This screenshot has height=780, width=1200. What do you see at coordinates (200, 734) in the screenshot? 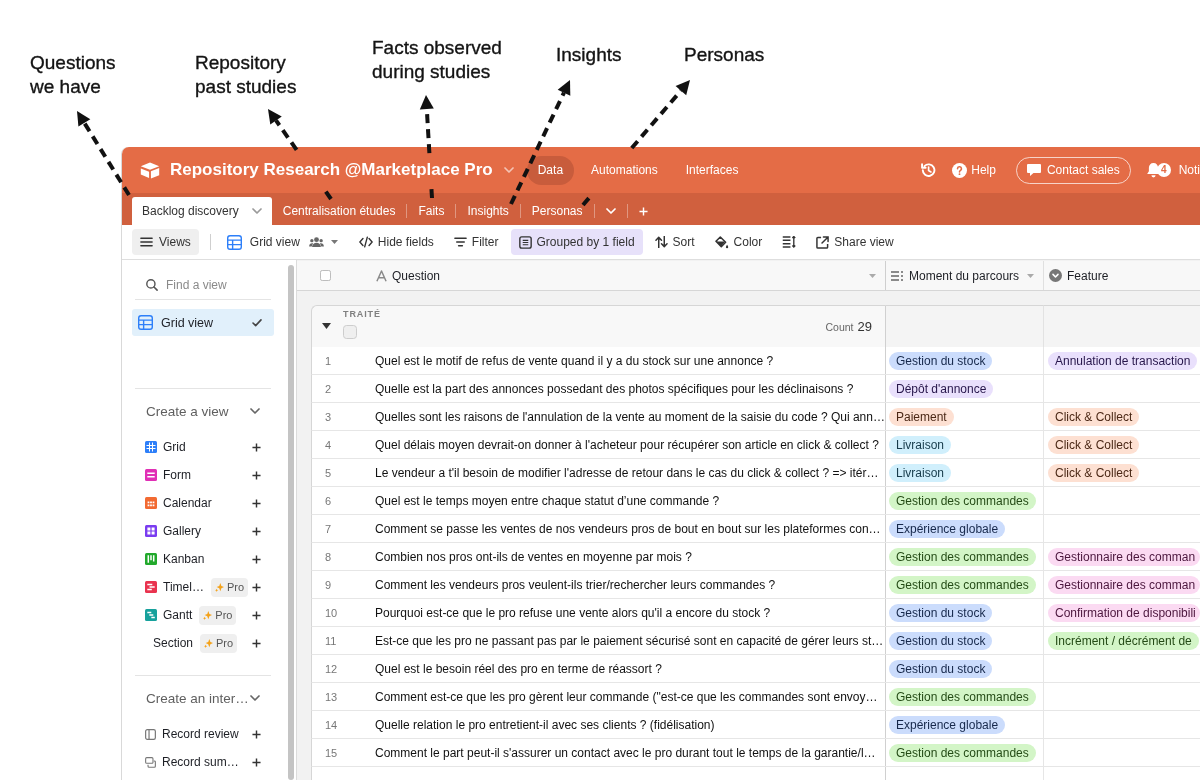
I see `view-type-option: Record review` at bounding box center [200, 734].